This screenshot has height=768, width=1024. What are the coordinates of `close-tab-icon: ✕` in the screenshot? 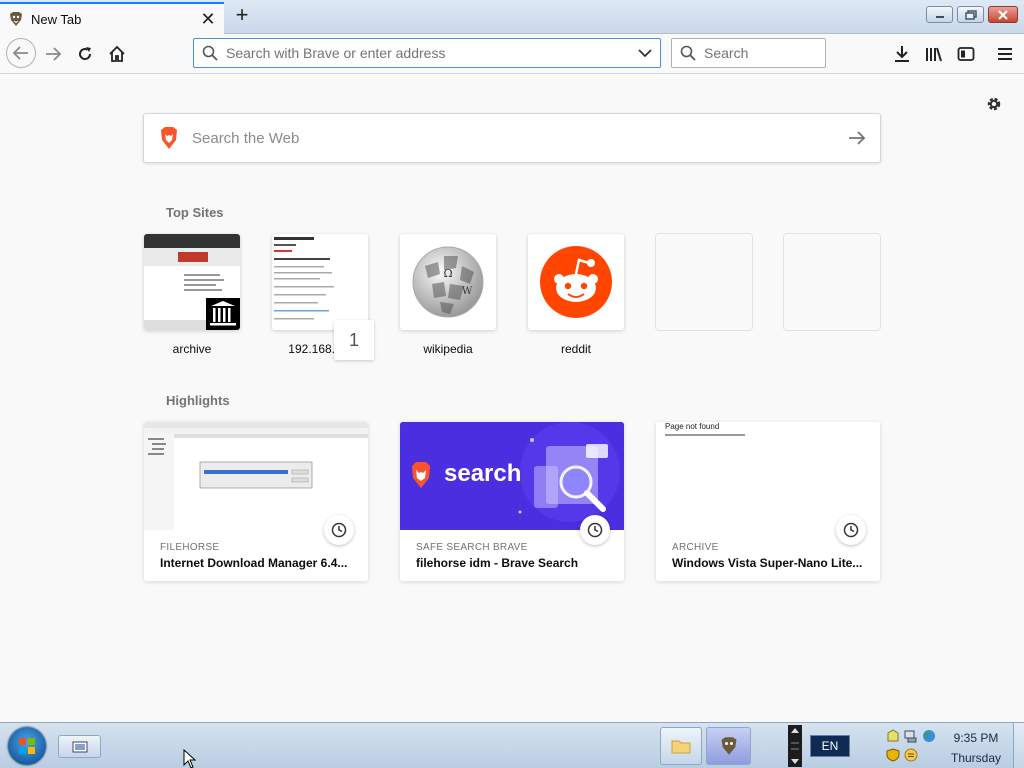 It's located at (208, 19).